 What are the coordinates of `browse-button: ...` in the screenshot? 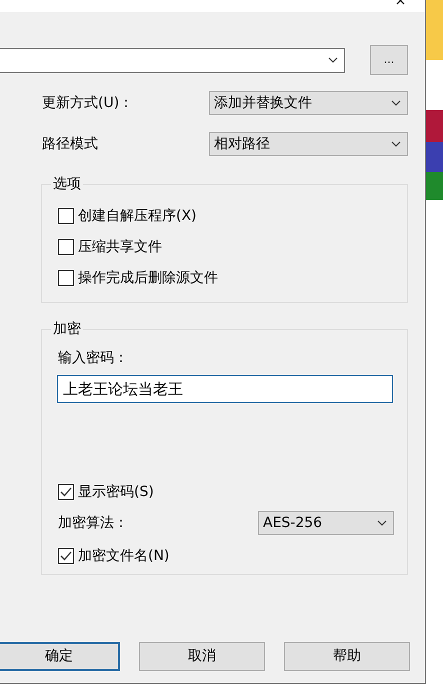 It's located at (389, 60).